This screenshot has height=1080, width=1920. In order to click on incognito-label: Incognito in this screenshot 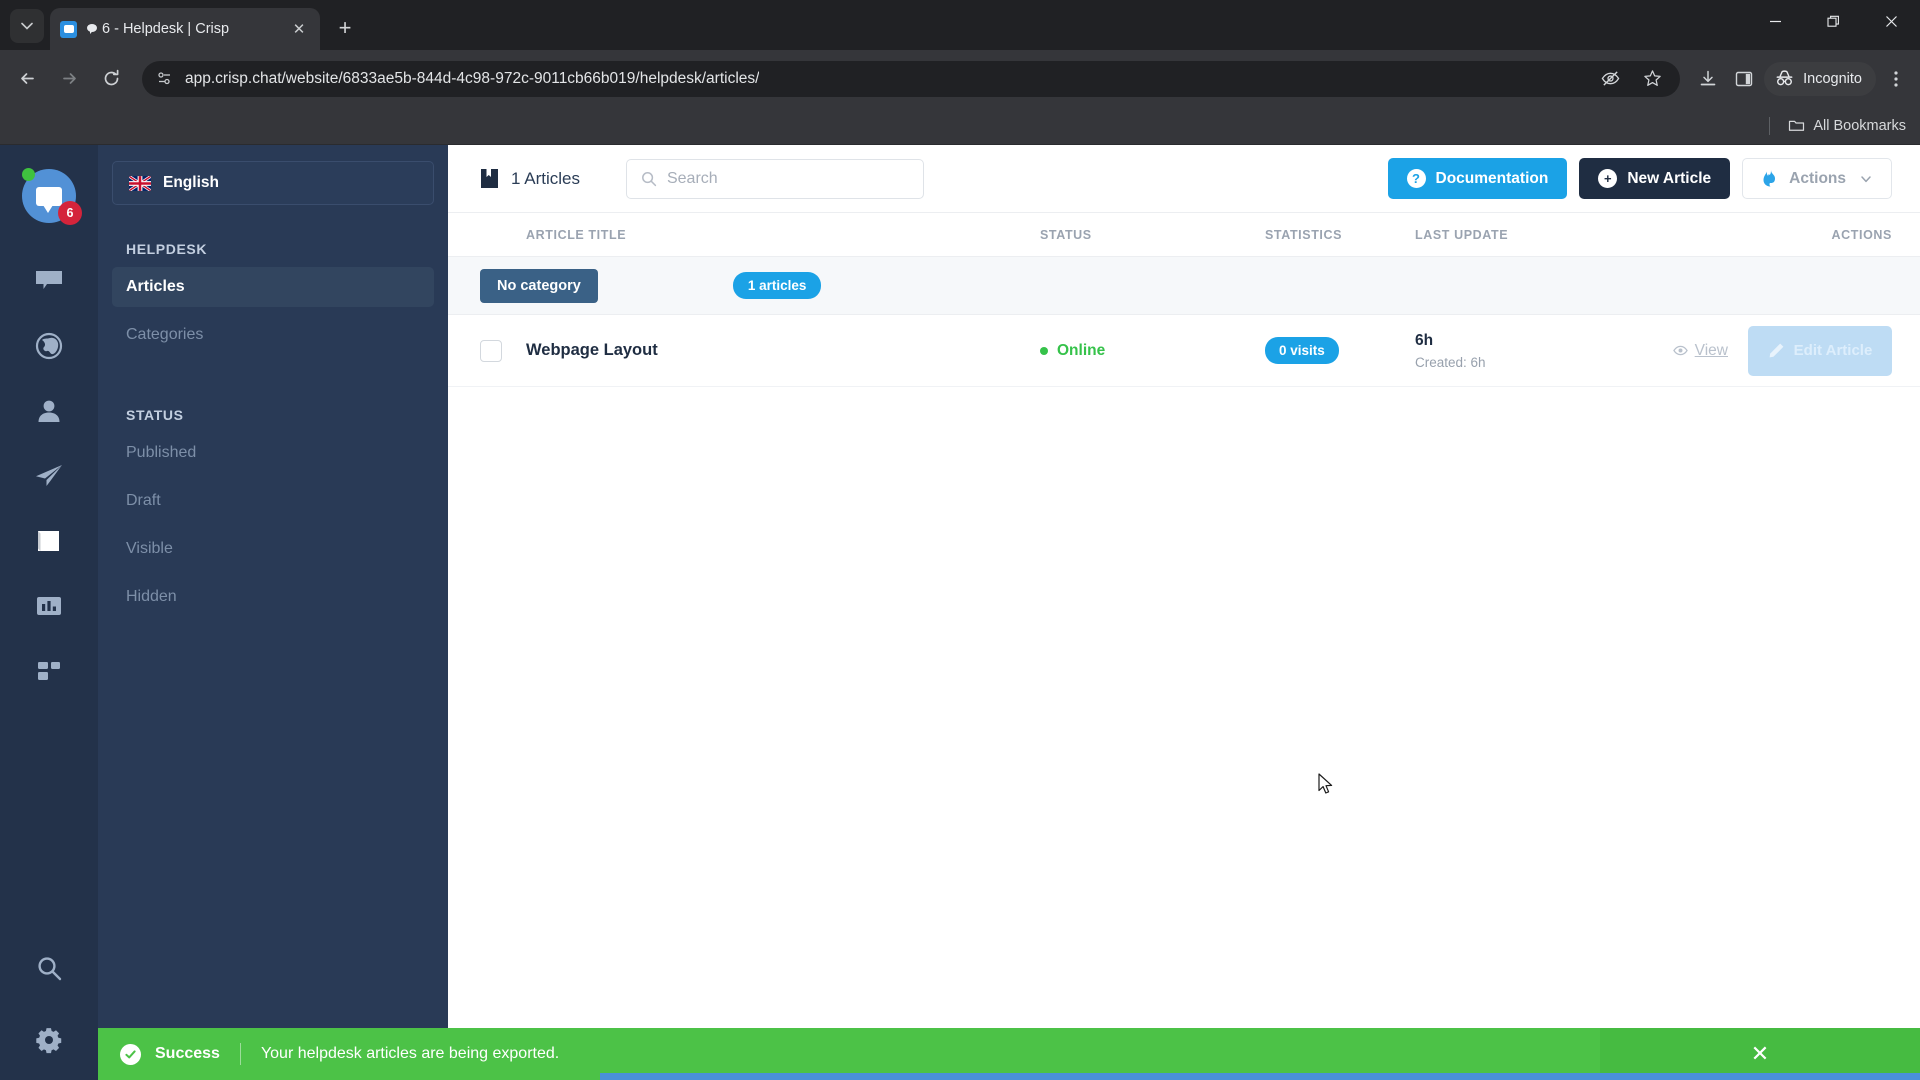, I will do `click(1832, 78)`.